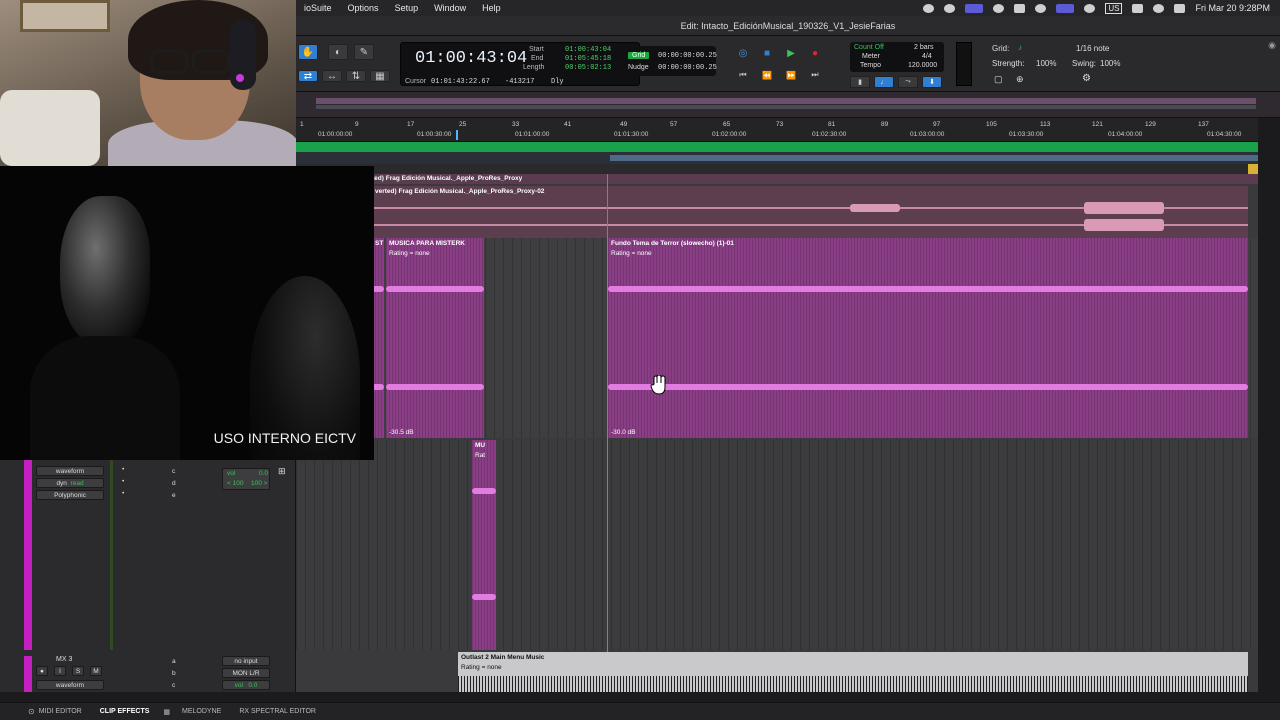 This screenshot has width=1280, height=720. What do you see at coordinates (788, 105) in the screenshot?
I see `universe-overview` at bounding box center [788, 105].